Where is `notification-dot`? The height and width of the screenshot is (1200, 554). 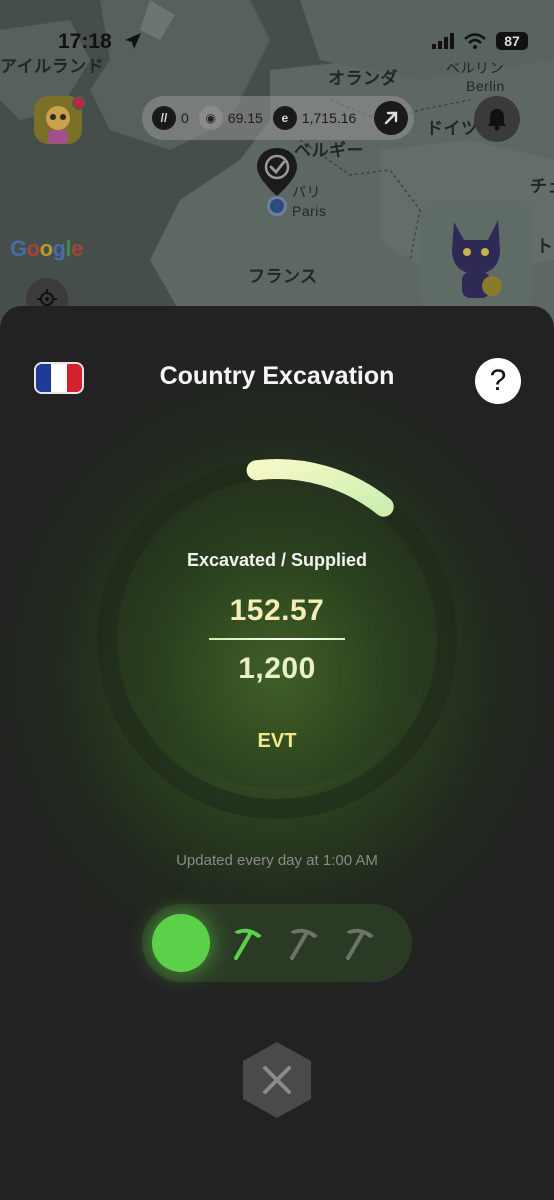
notification-dot is located at coordinates (79, 103).